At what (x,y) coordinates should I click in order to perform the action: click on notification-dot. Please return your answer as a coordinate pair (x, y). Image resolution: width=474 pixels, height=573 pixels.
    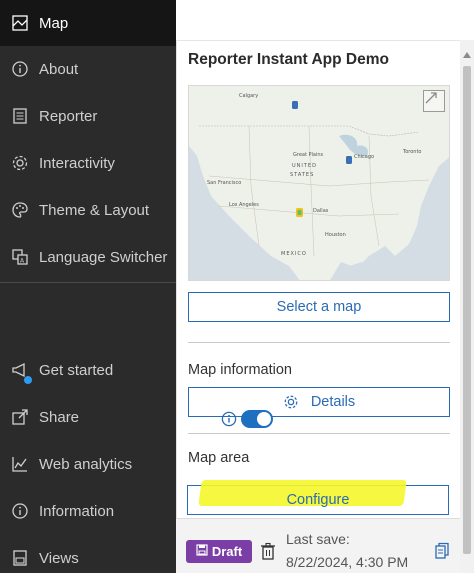
    Looking at the image, I should click on (28, 380).